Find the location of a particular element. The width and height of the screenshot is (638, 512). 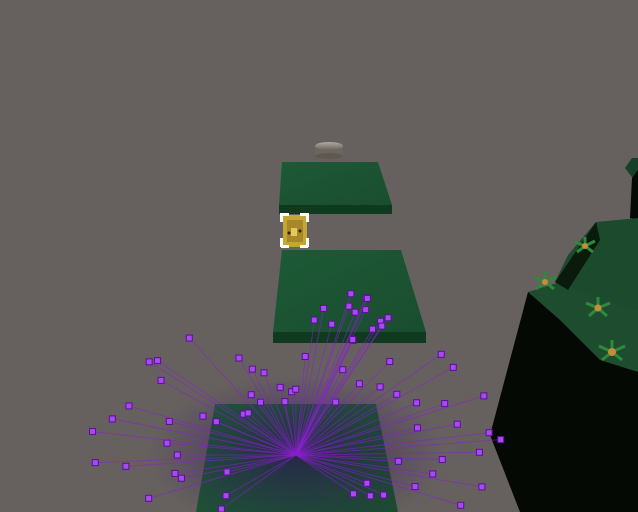

player-character is located at coordinates (294, 230).